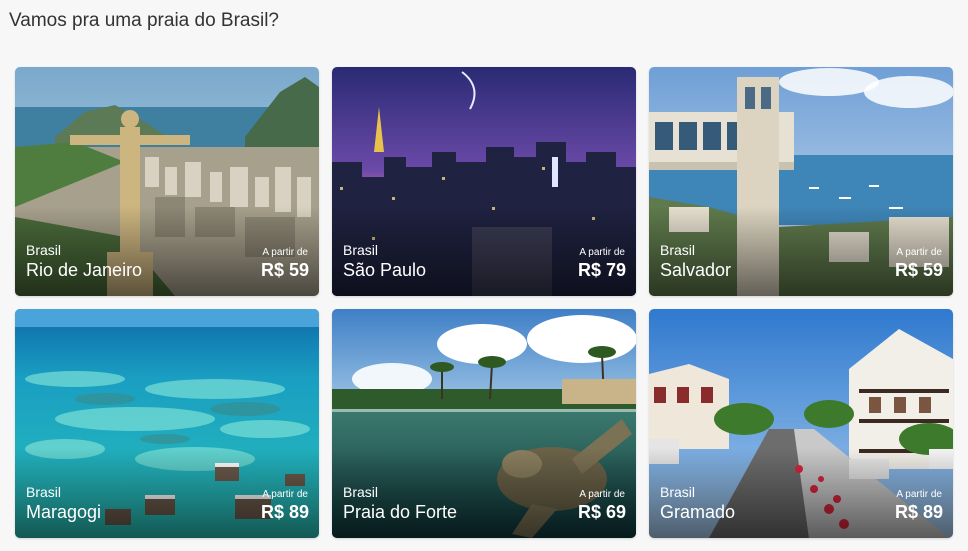  What do you see at coordinates (801, 423) in the screenshot?
I see `destination-card-gramado: Brasil Gramado A partir de R$ 89` at bounding box center [801, 423].